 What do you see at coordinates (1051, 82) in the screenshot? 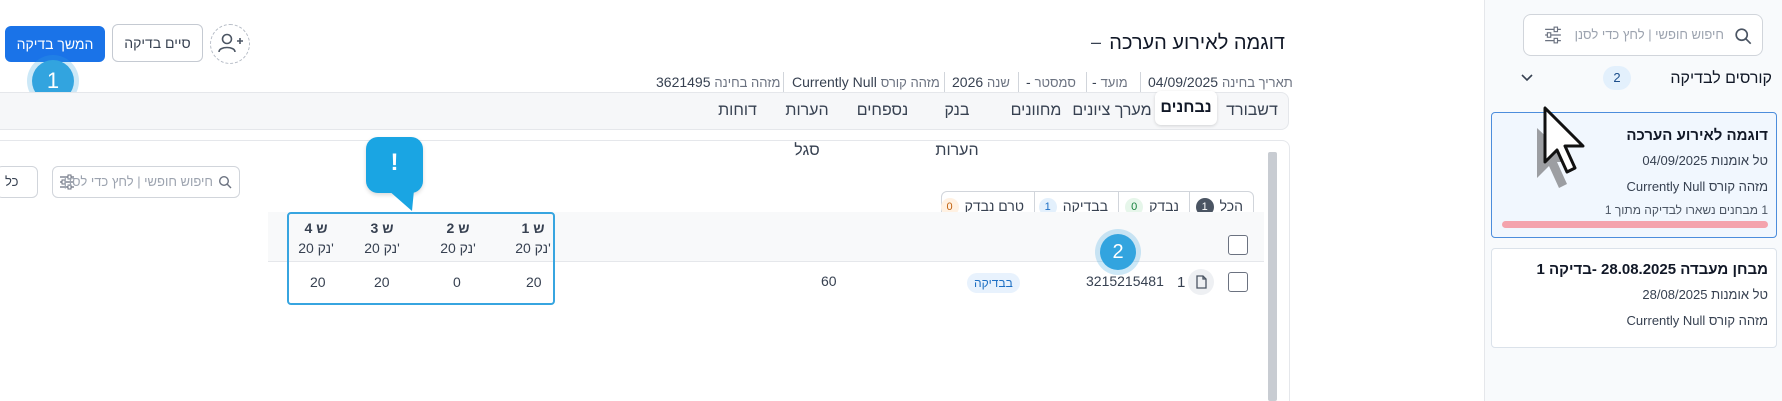
I see `meta-semester: סמסטר -` at bounding box center [1051, 82].